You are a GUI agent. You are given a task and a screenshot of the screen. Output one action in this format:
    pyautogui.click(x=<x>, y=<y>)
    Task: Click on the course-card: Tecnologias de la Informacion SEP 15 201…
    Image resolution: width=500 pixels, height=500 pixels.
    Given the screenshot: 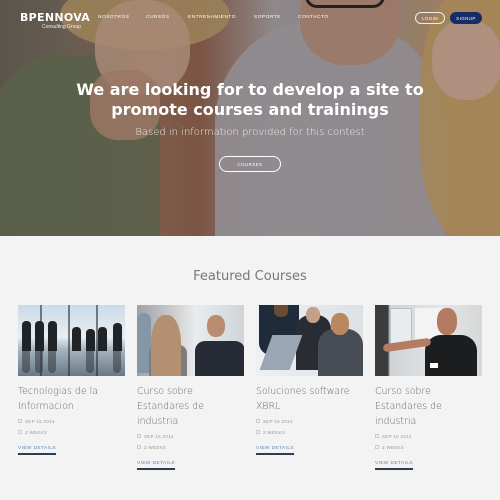 What is the action you would take?
    pyautogui.click(x=72, y=380)
    